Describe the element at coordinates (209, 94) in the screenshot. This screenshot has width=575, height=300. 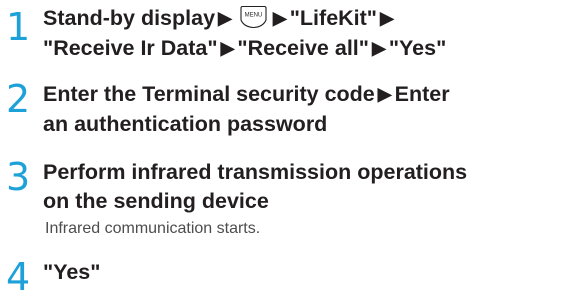
I see `step-text-segment: Enter the Terminal security code` at that location.